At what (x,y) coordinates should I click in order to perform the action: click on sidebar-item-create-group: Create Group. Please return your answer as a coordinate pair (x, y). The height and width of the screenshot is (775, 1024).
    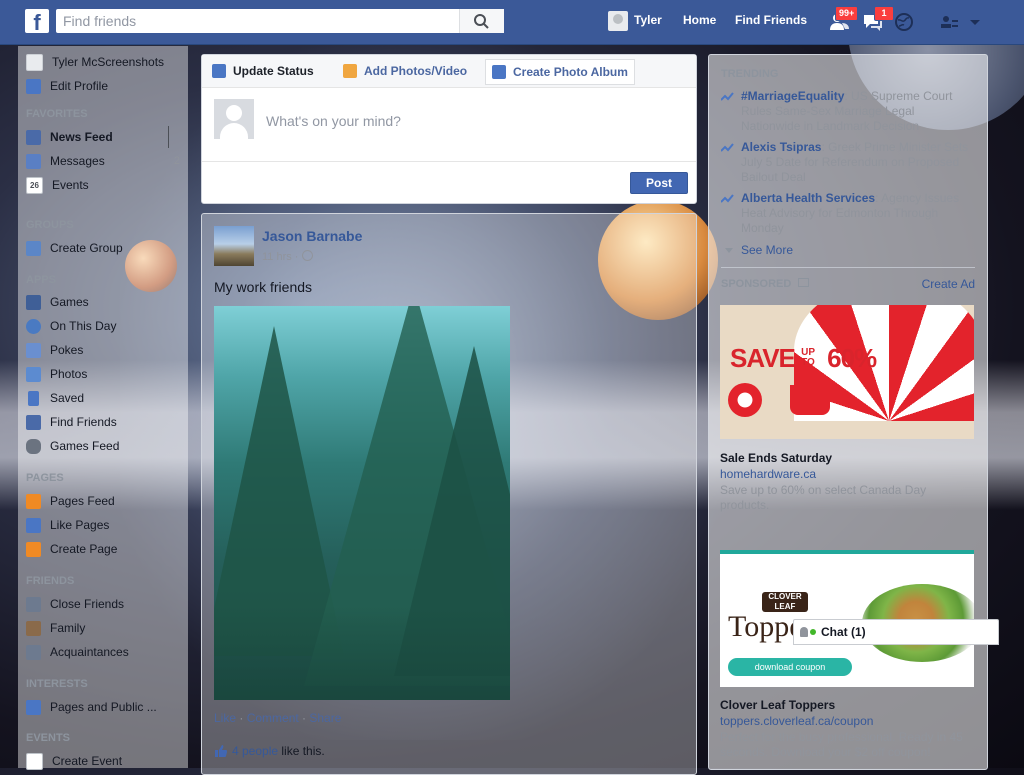
    Looking at the image, I should click on (106, 248).